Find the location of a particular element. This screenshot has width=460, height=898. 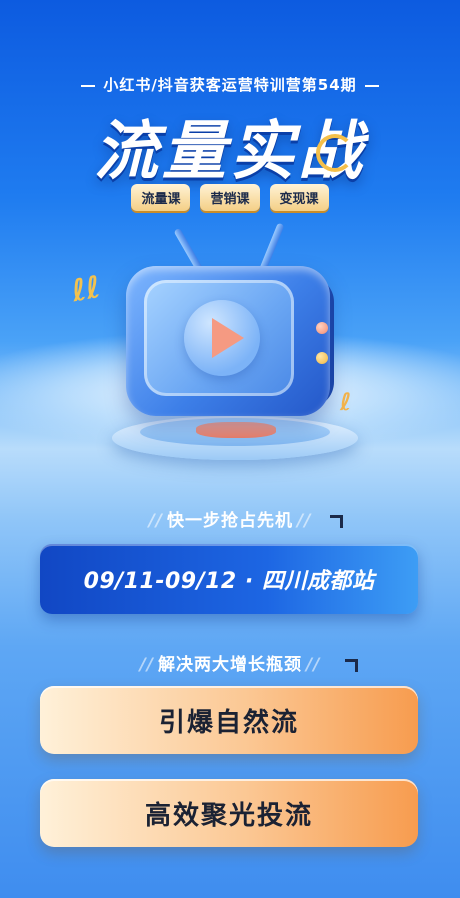

dash-left is located at coordinates (88, 85).